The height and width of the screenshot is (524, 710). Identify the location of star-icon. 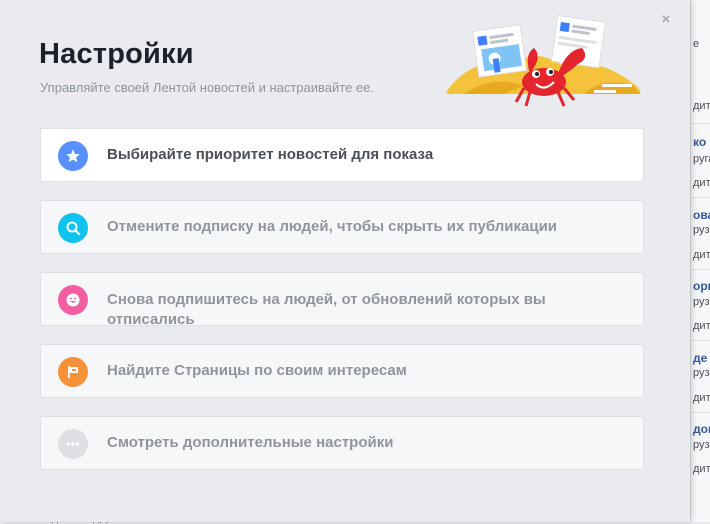
(73, 156).